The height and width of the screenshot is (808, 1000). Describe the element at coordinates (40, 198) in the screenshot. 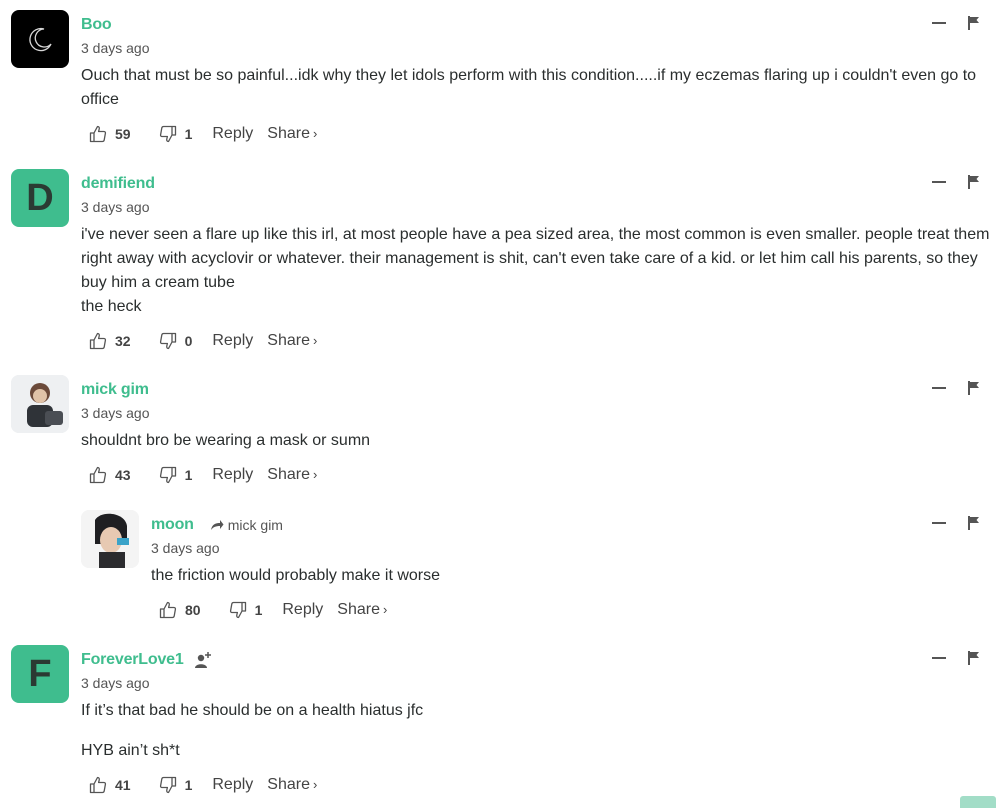

I see `avatar: D` at that location.